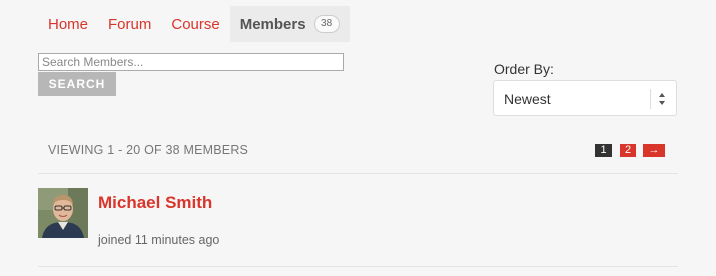 This screenshot has height=276, width=716. I want to click on members-count-badge: 38, so click(326, 24).